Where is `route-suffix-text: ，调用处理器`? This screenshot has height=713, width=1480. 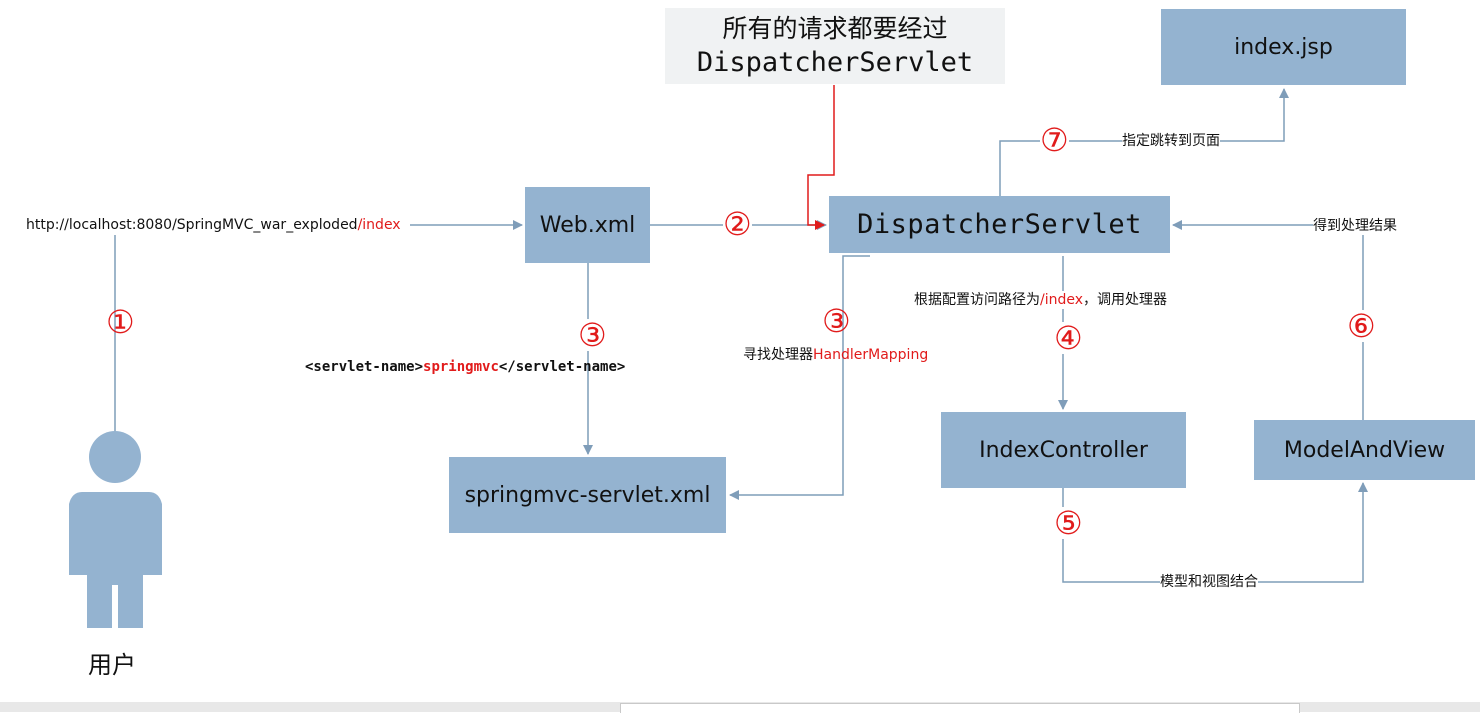
route-suffix-text: ，调用处理器 is located at coordinates (1125, 300).